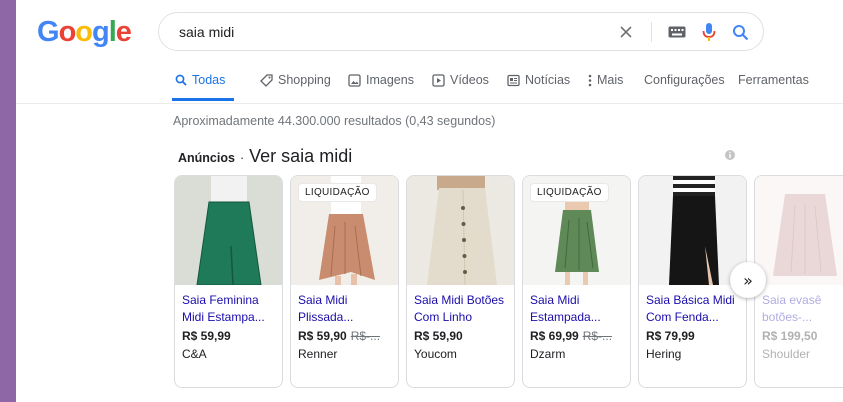 The width and height of the screenshot is (843, 402). What do you see at coordinates (626, 32) in the screenshot?
I see `close-icon` at bounding box center [626, 32].